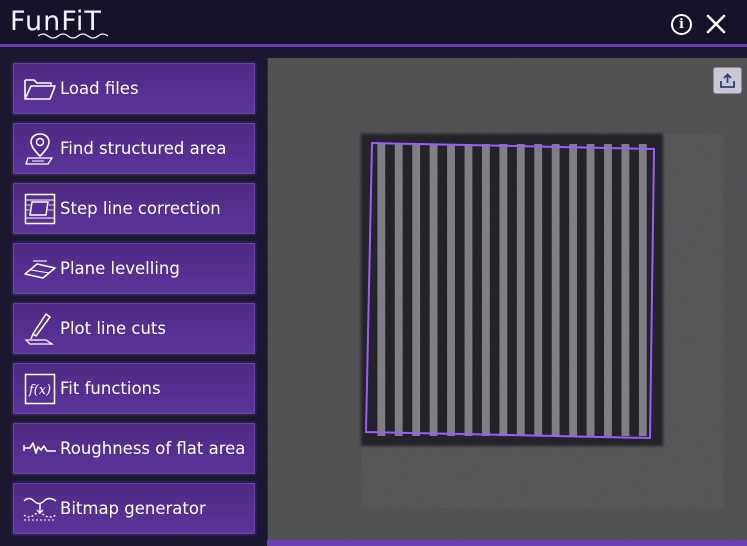 The width and height of the screenshot is (747, 546). Describe the element at coordinates (153, 448) in the screenshot. I see `roughness-label: Roughness of flat area` at that location.